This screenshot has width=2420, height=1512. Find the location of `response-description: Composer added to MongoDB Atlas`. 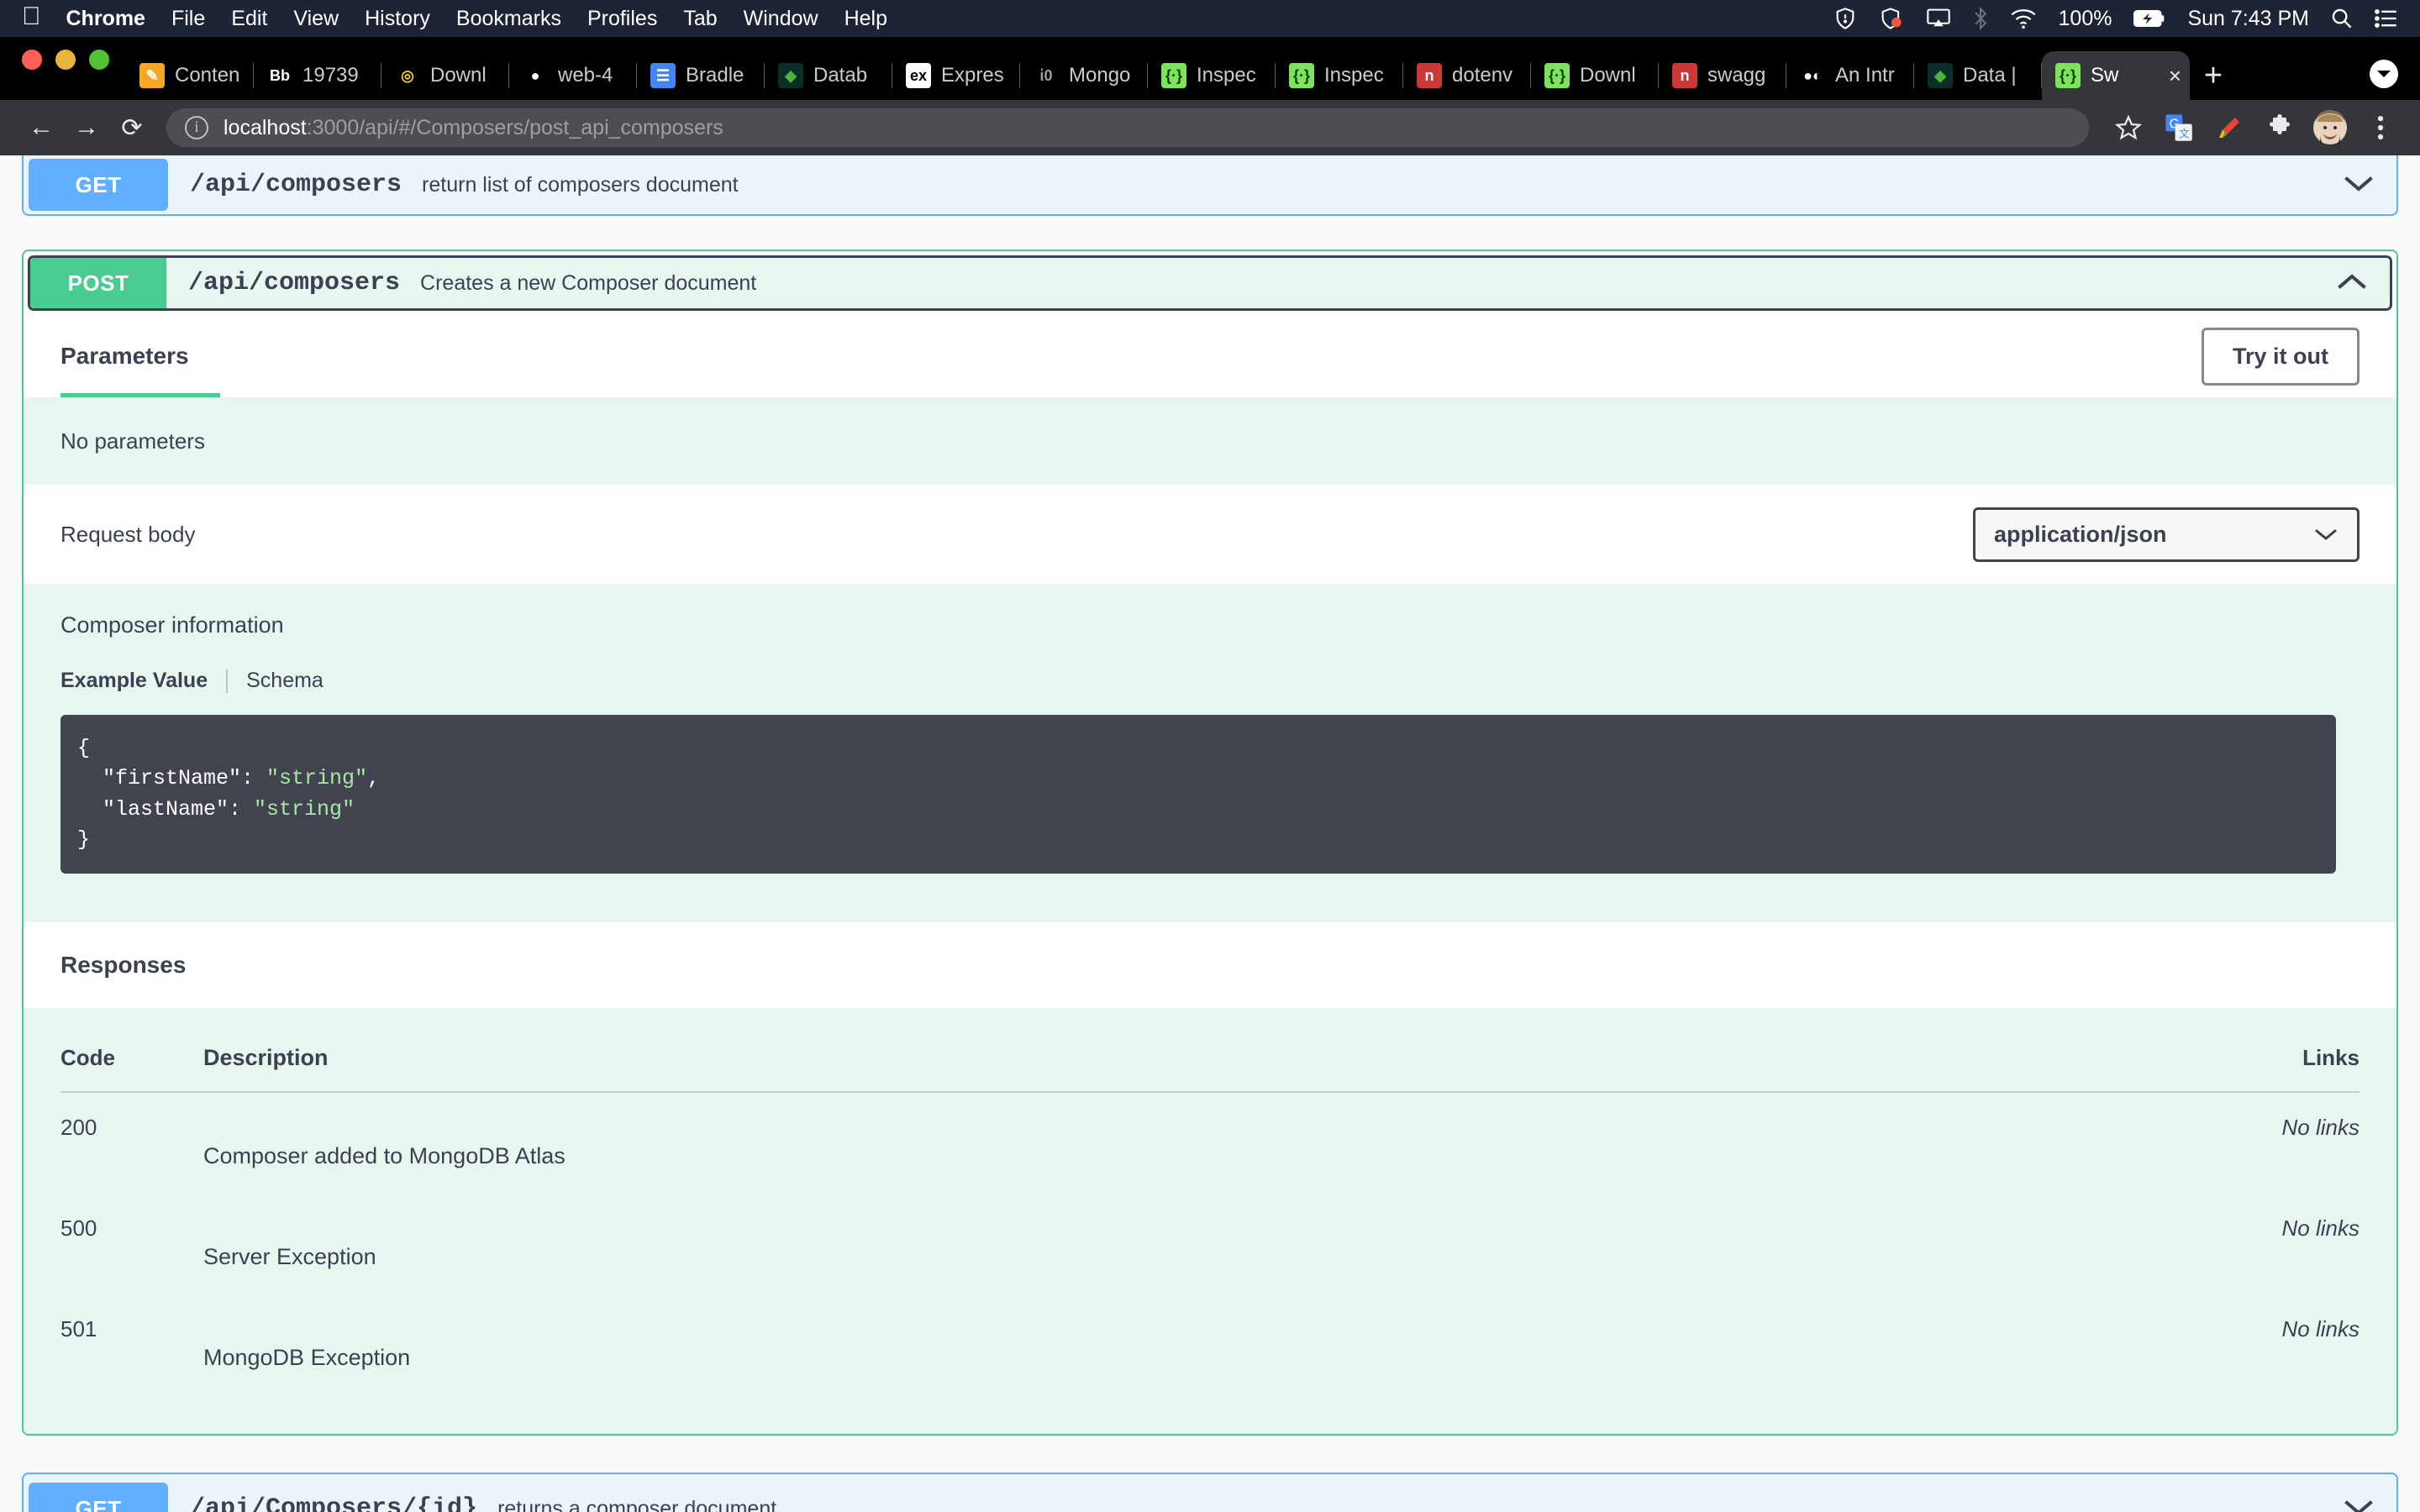

response-description: Composer added to MongoDB Atlas is located at coordinates (384, 1155).